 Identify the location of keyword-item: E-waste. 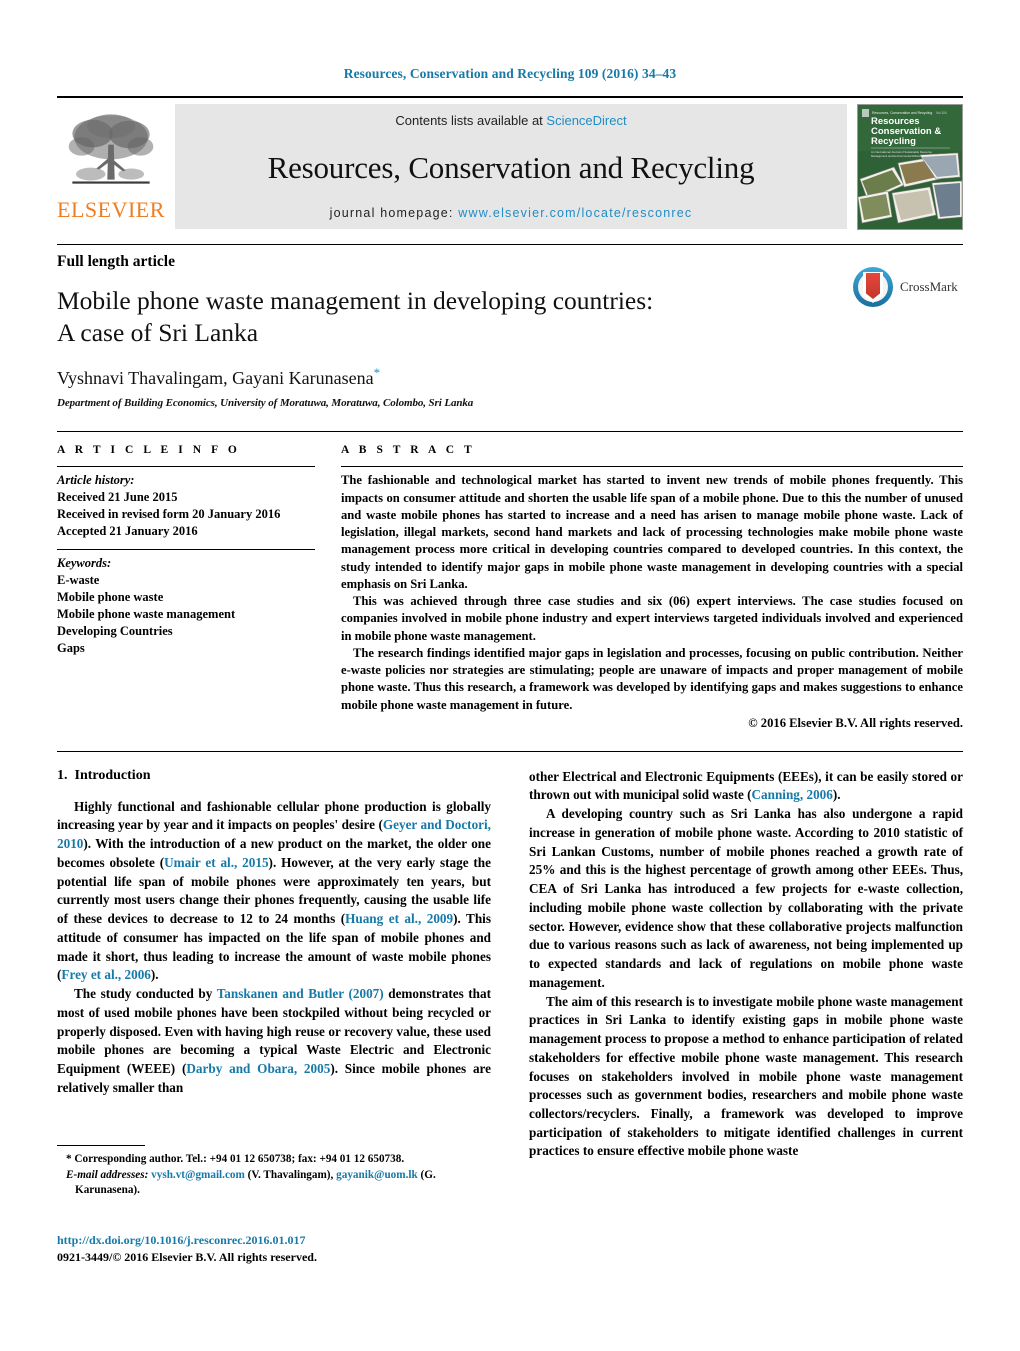
(78, 579).